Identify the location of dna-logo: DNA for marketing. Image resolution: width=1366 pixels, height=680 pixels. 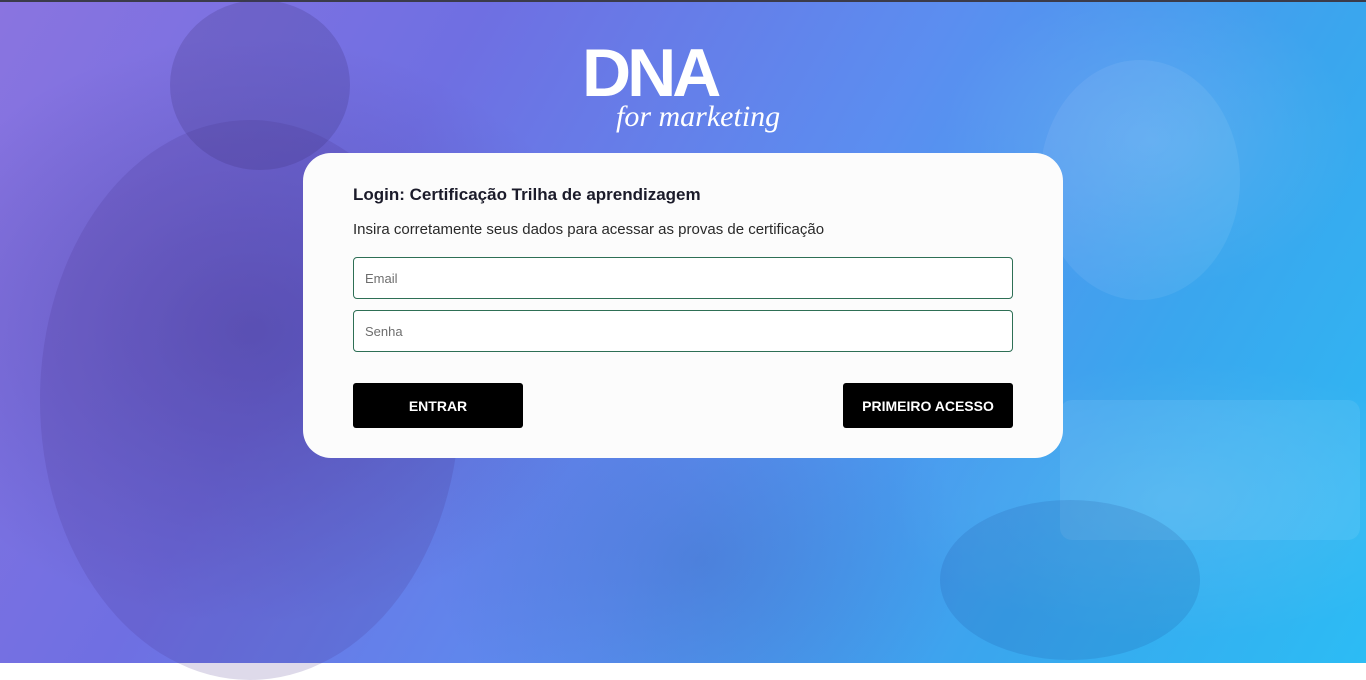
(681, 85).